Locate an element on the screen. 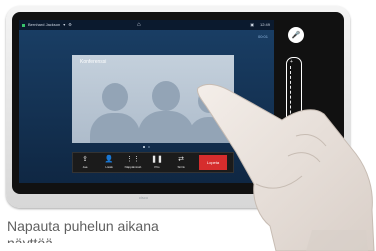  call-status-indicator is located at coordinates (23, 25).